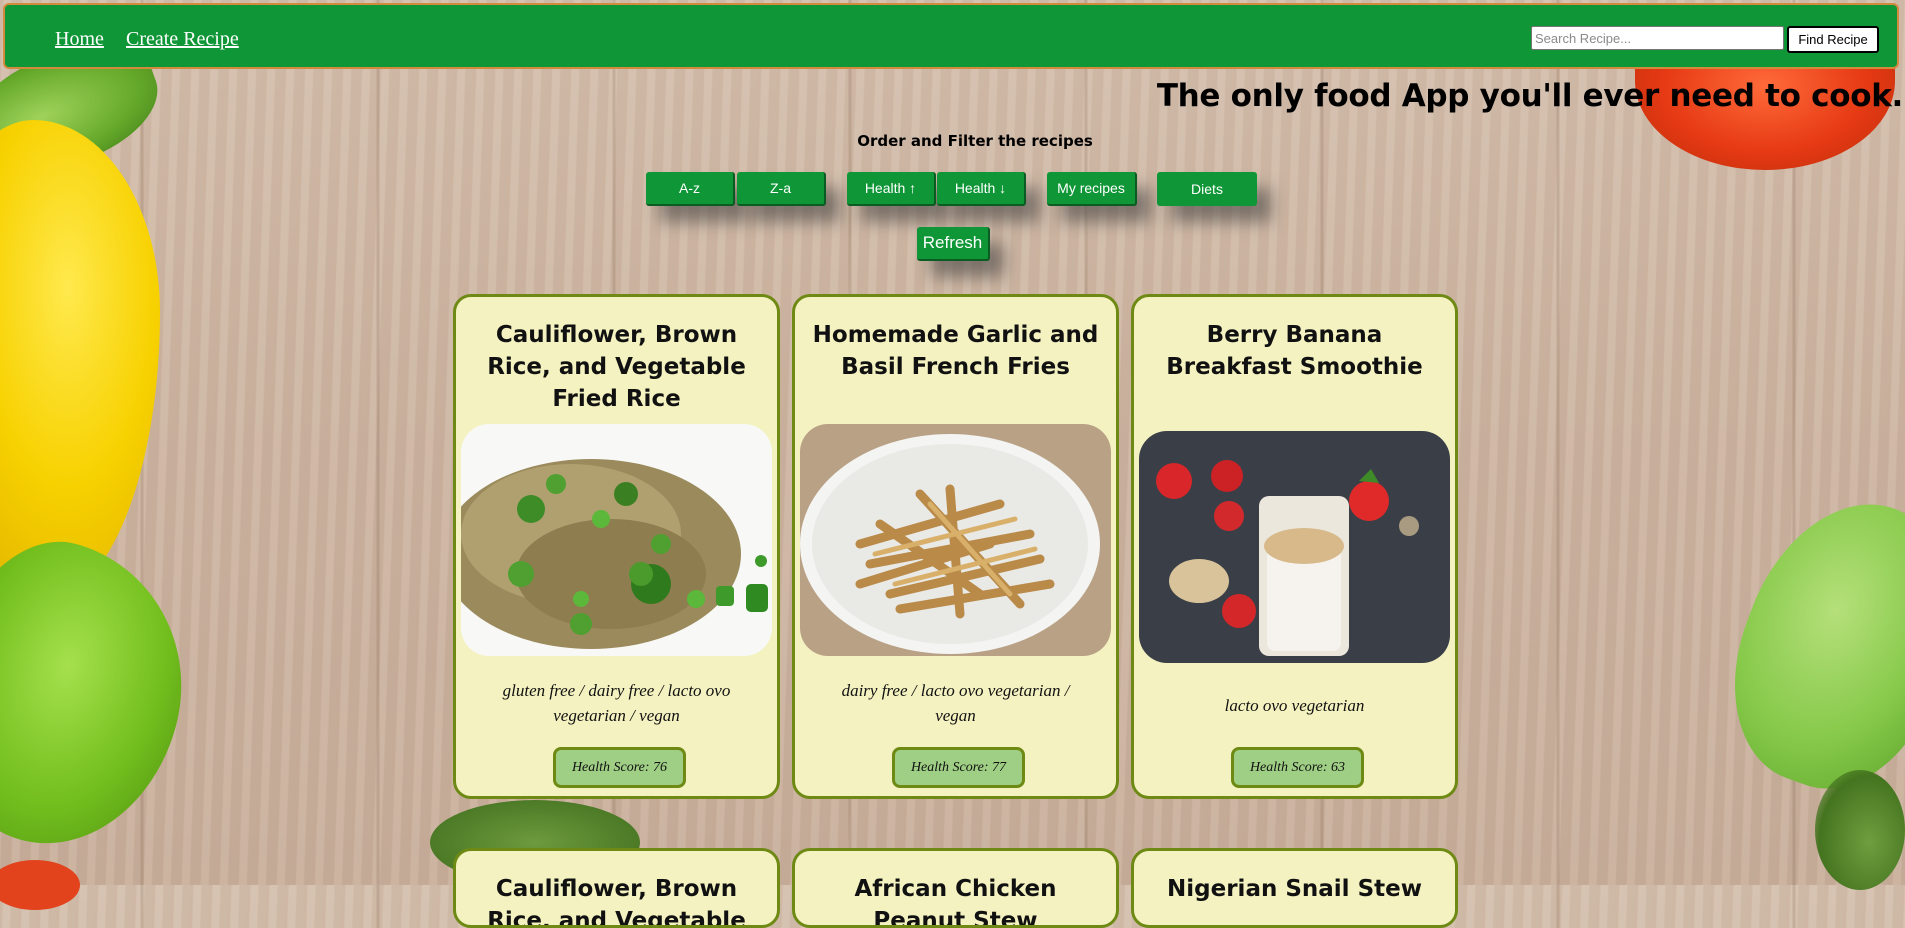 The height and width of the screenshot is (928, 1905). What do you see at coordinates (951, 36) in the screenshot?
I see `navbar: Home Create Recipe Find Recipe` at bounding box center [951, 36].